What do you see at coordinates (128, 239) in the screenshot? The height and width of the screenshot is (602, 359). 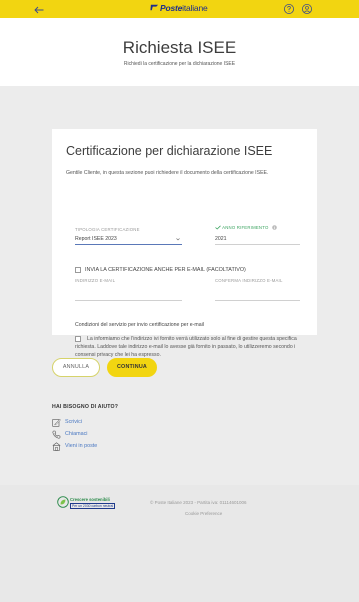 I see `tipologia-select: Report ISEE 2023` at bounding box center [128, 239].